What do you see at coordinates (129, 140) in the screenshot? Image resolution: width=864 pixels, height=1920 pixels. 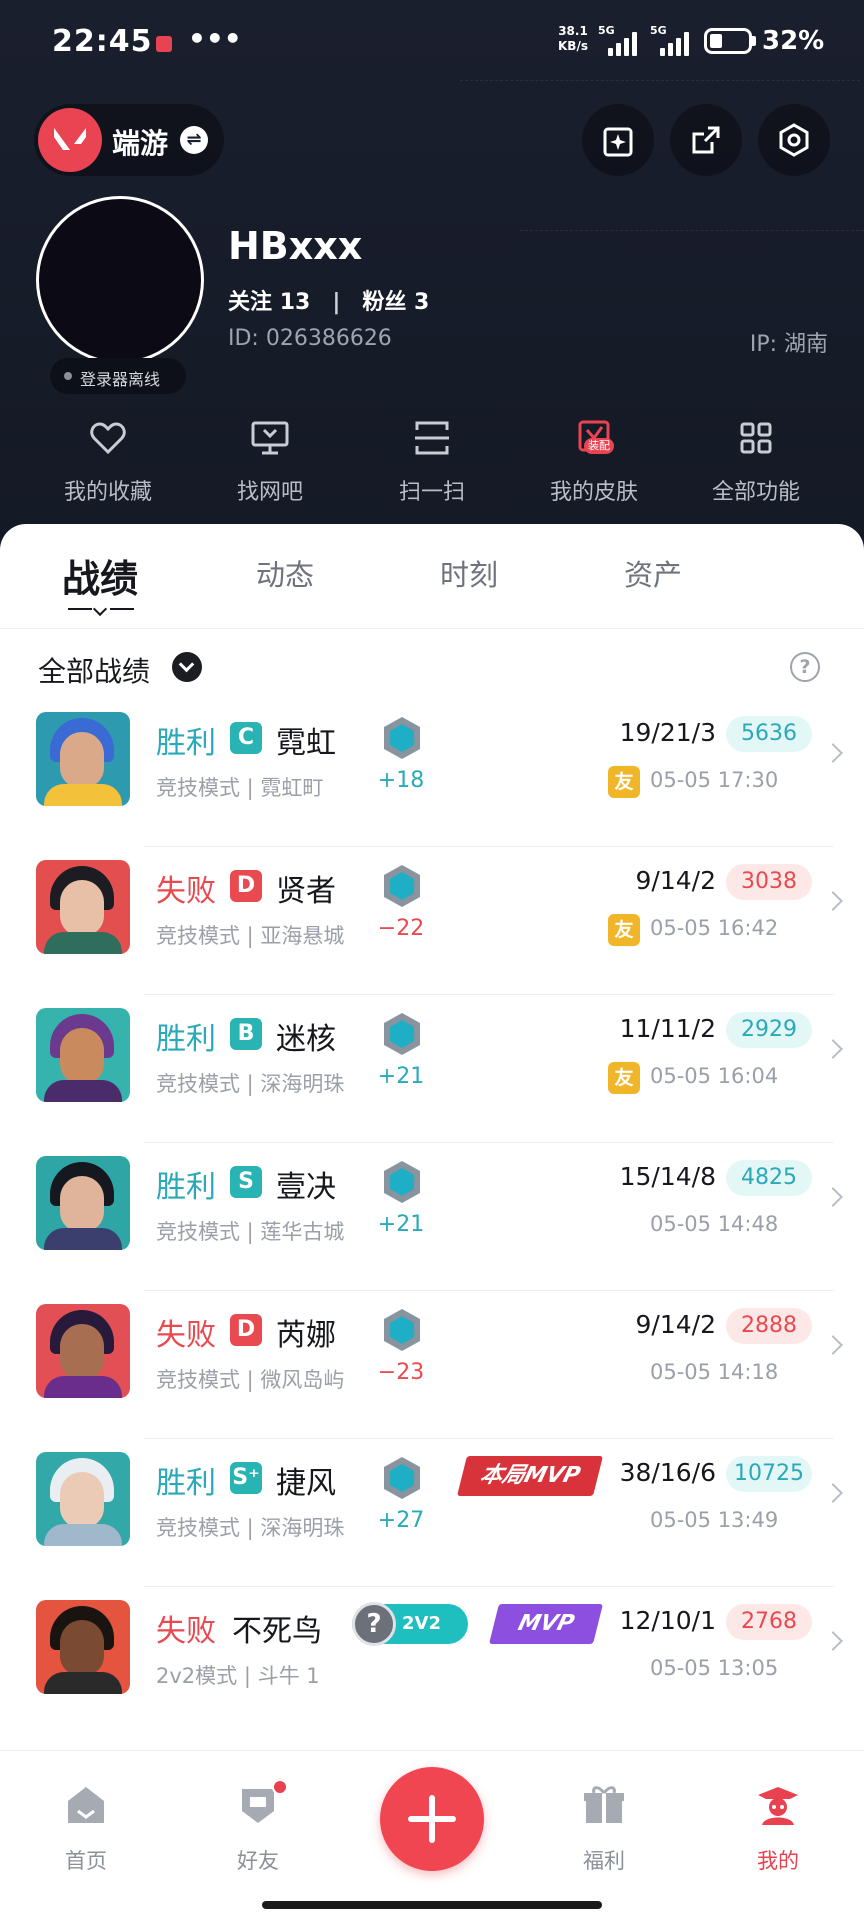 I see `platform-switch: 端游 ⇌` at bounding box center [129, 140].